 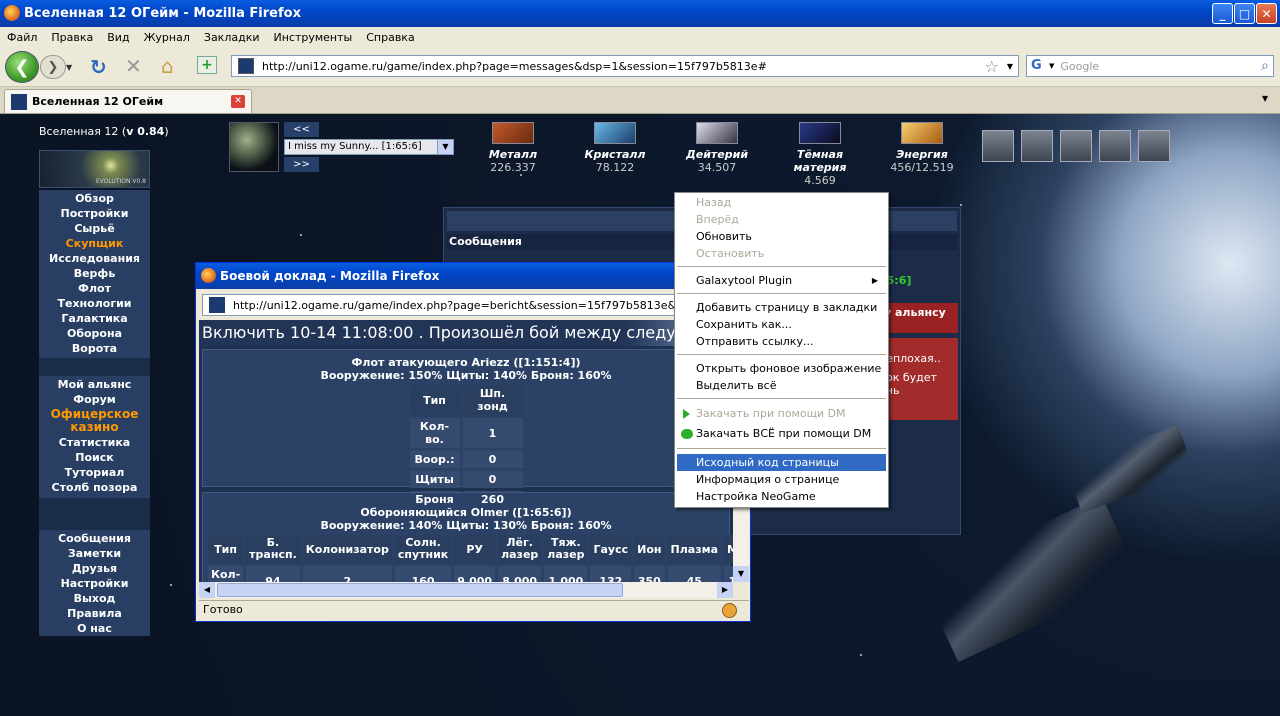 I want to click on star-bookmark-icon: ☆, so click(x=992, y=66).